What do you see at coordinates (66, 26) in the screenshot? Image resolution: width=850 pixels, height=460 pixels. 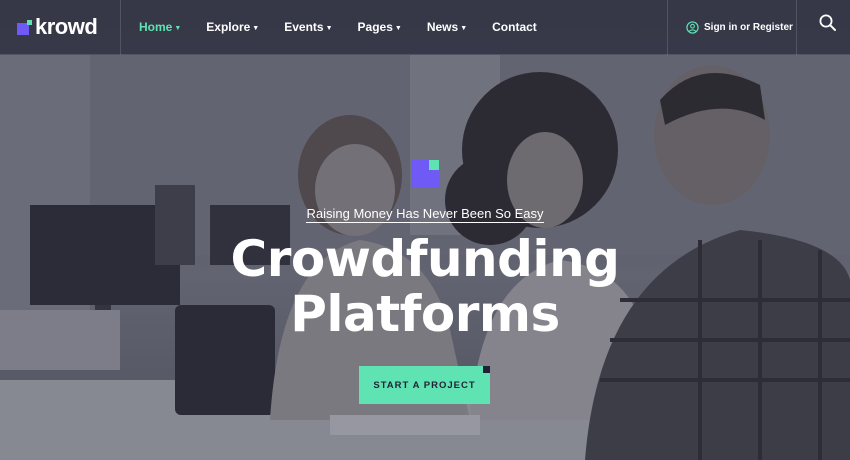 I see `brand-name: krowd` at bounding box center [66, 26].